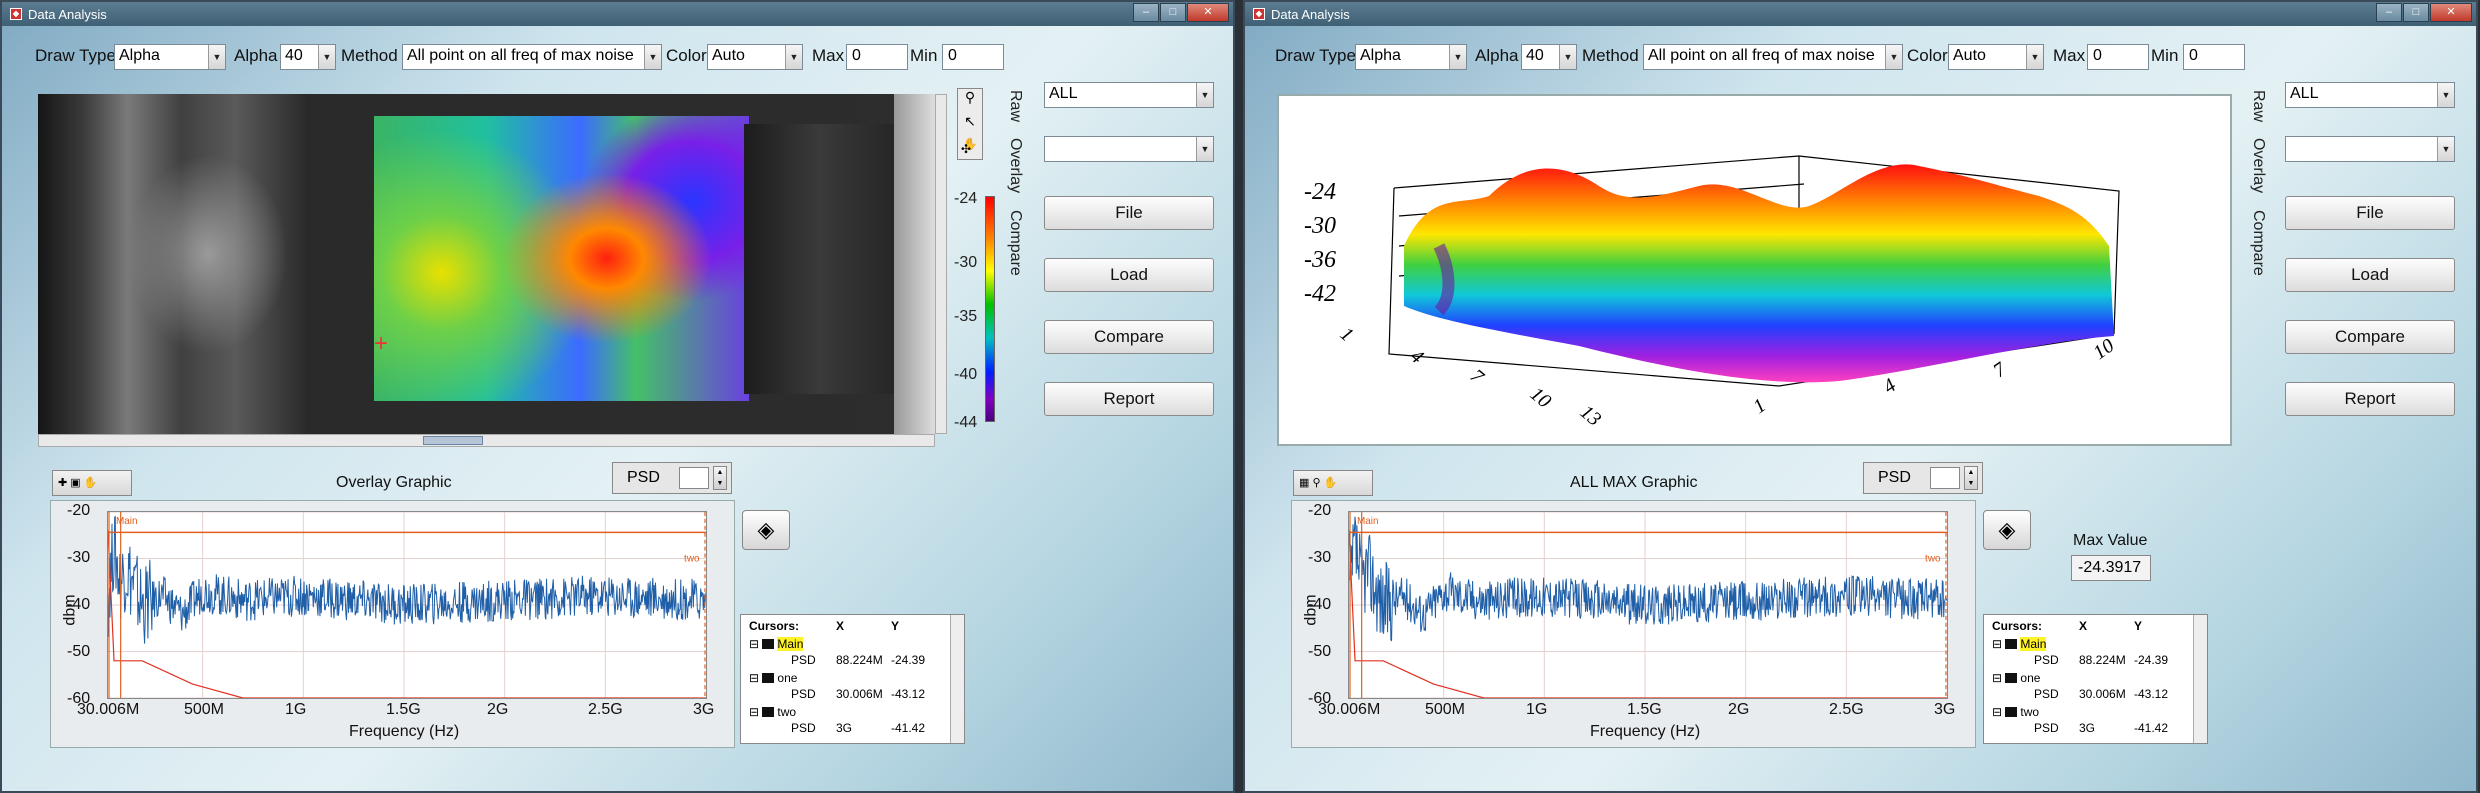  I want to click on y-tick-label: -30, so click(1320, 557).